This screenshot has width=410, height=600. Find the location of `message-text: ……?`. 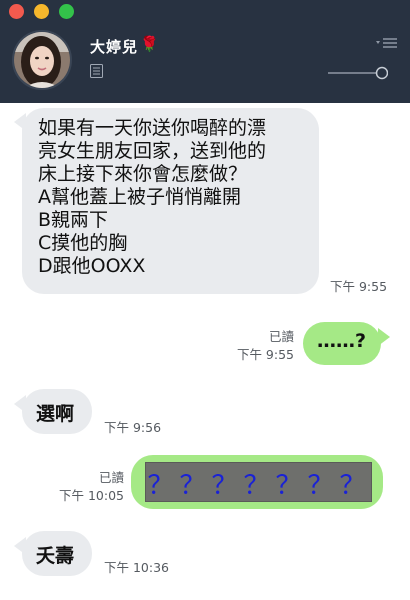

message-text: ……? is located at coordinates (342, 341).